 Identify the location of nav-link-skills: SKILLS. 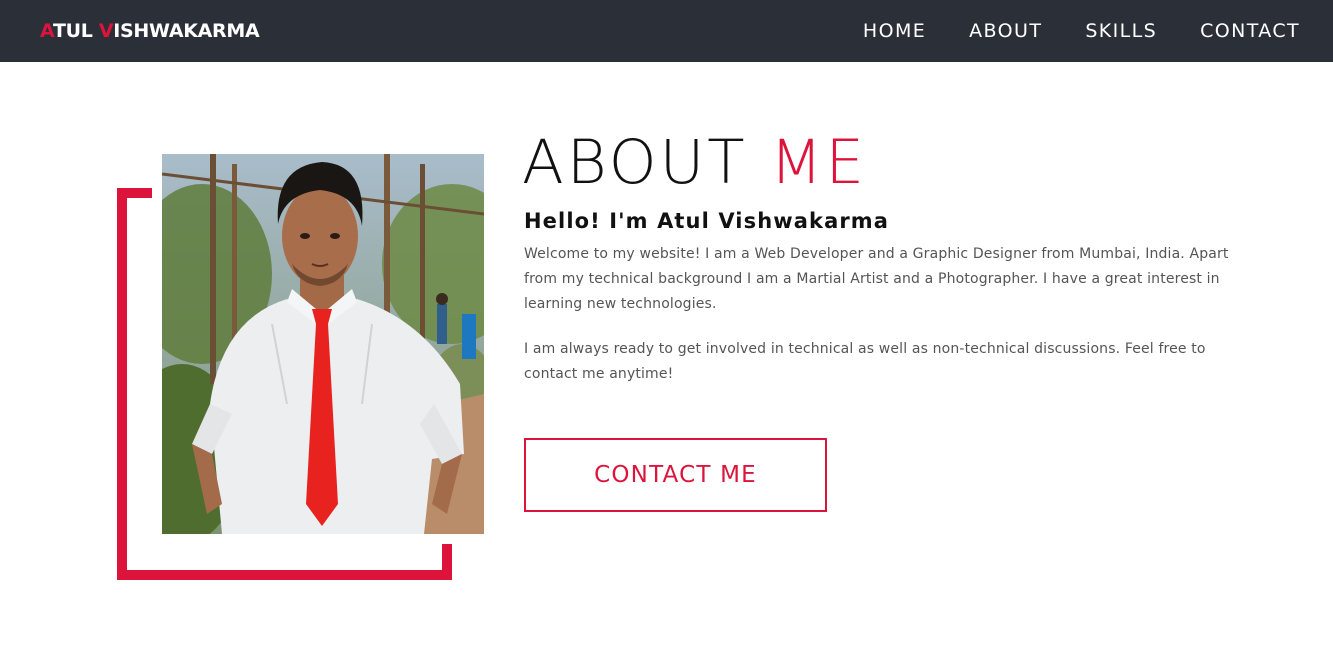
(1121, 31).